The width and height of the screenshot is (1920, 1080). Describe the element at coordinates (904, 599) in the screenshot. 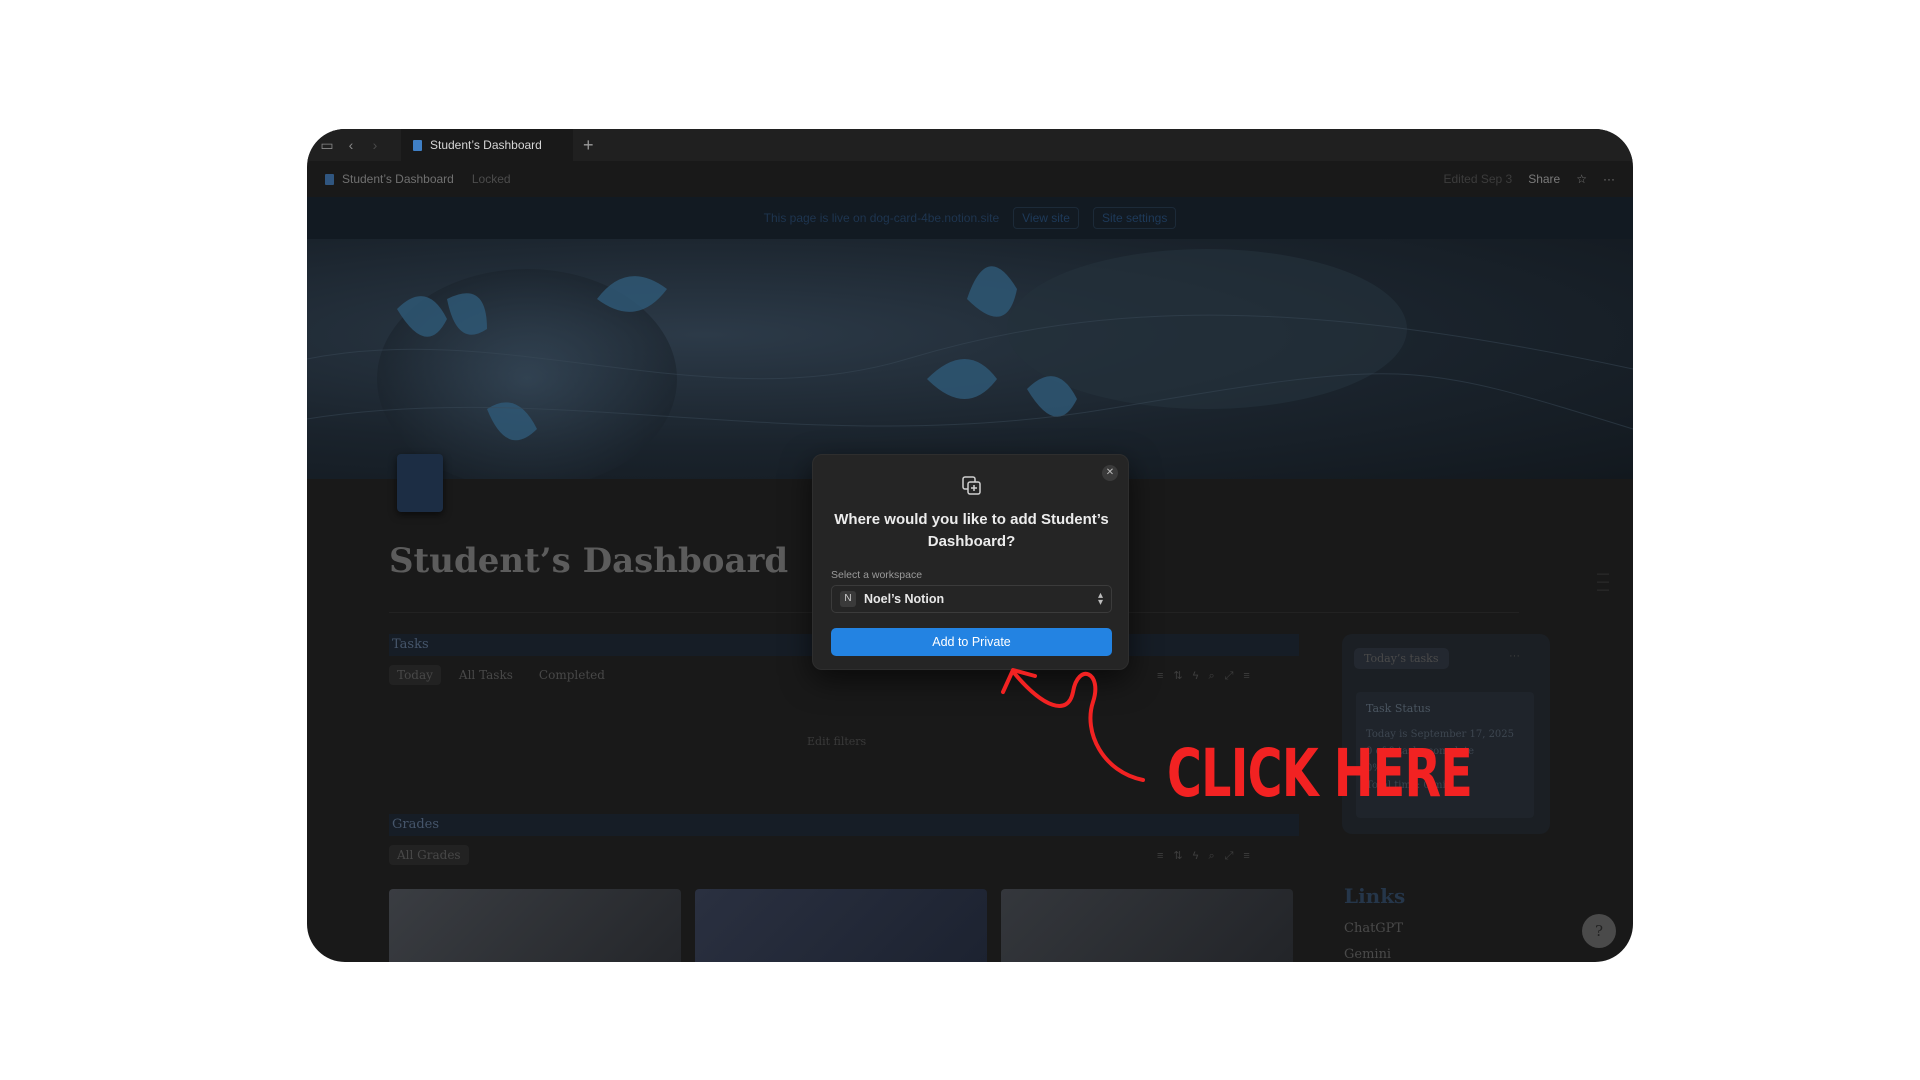

I see `workspace-name: Noel’s Notion` at that location.